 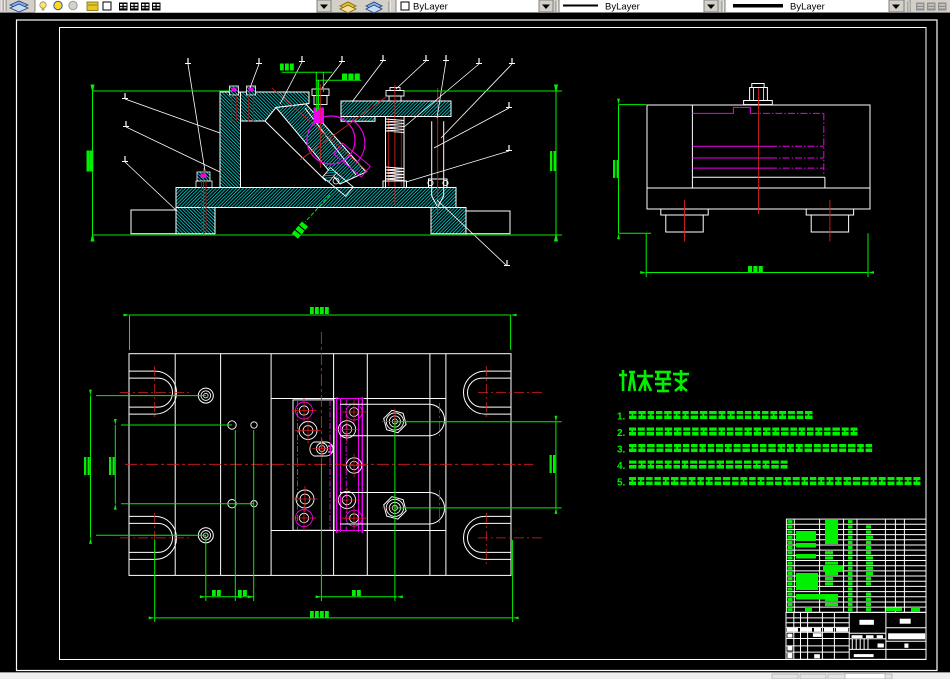 What do you see at coordinates (621, 466) in the screenshot?
I see `svg-text: 4.` at bounding box center [621, 466].